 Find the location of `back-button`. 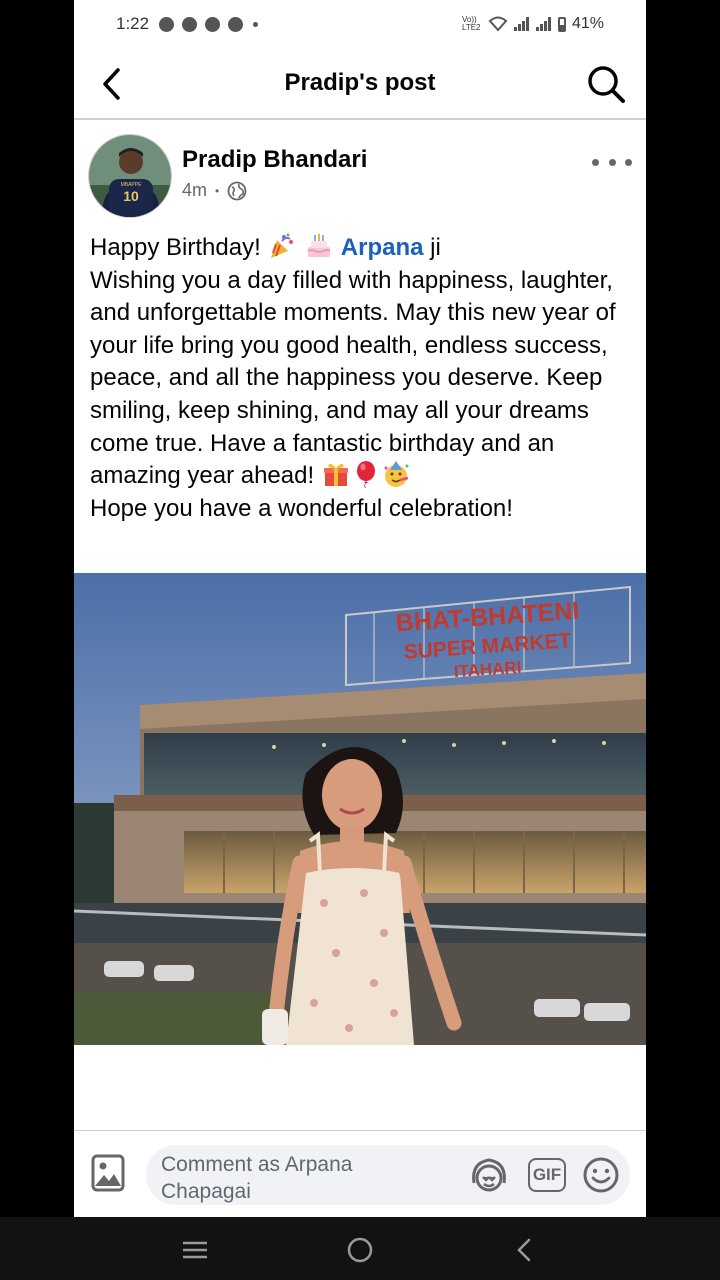

back-button is located at coordinates (112, 84).